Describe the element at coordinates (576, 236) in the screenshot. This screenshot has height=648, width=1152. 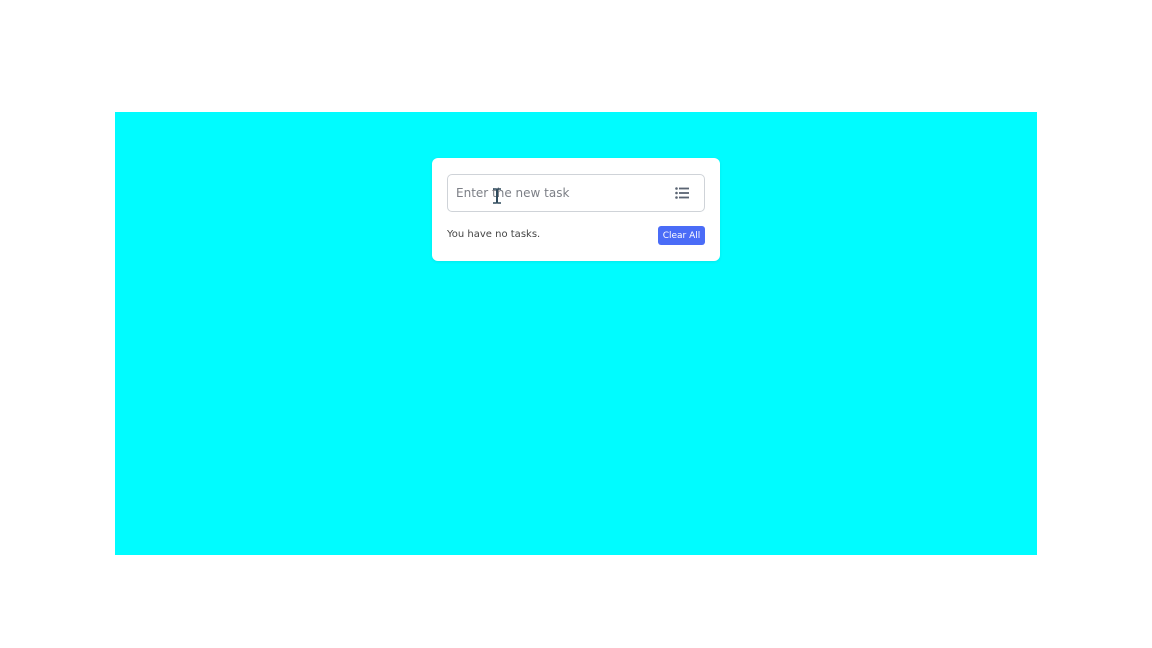
I see `task-footer: You have no tasks. Clear All` at that location.